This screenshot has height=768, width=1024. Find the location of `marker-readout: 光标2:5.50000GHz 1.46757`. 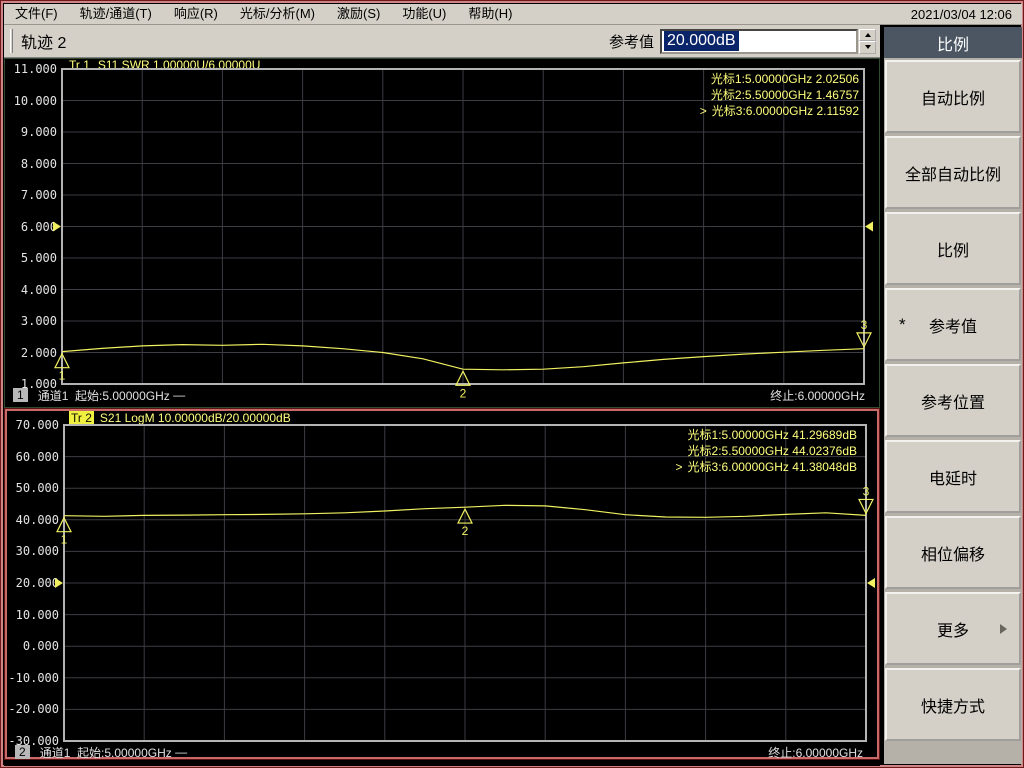

marker-readout: 光标2:5.50000GHz 1.46757 is located at coordinates (785, 95).